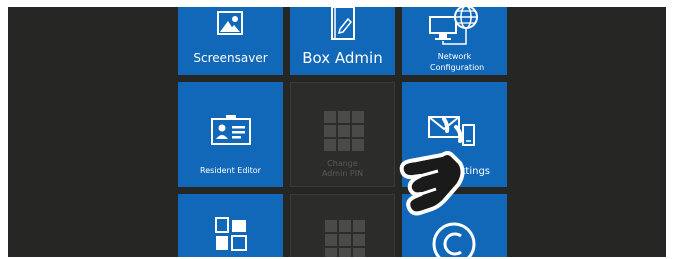  What do you see at coordinates (230, 170) in the screenshot?
I see `resident-editor-label: Resident Editor` at bounding box center [230, 170].